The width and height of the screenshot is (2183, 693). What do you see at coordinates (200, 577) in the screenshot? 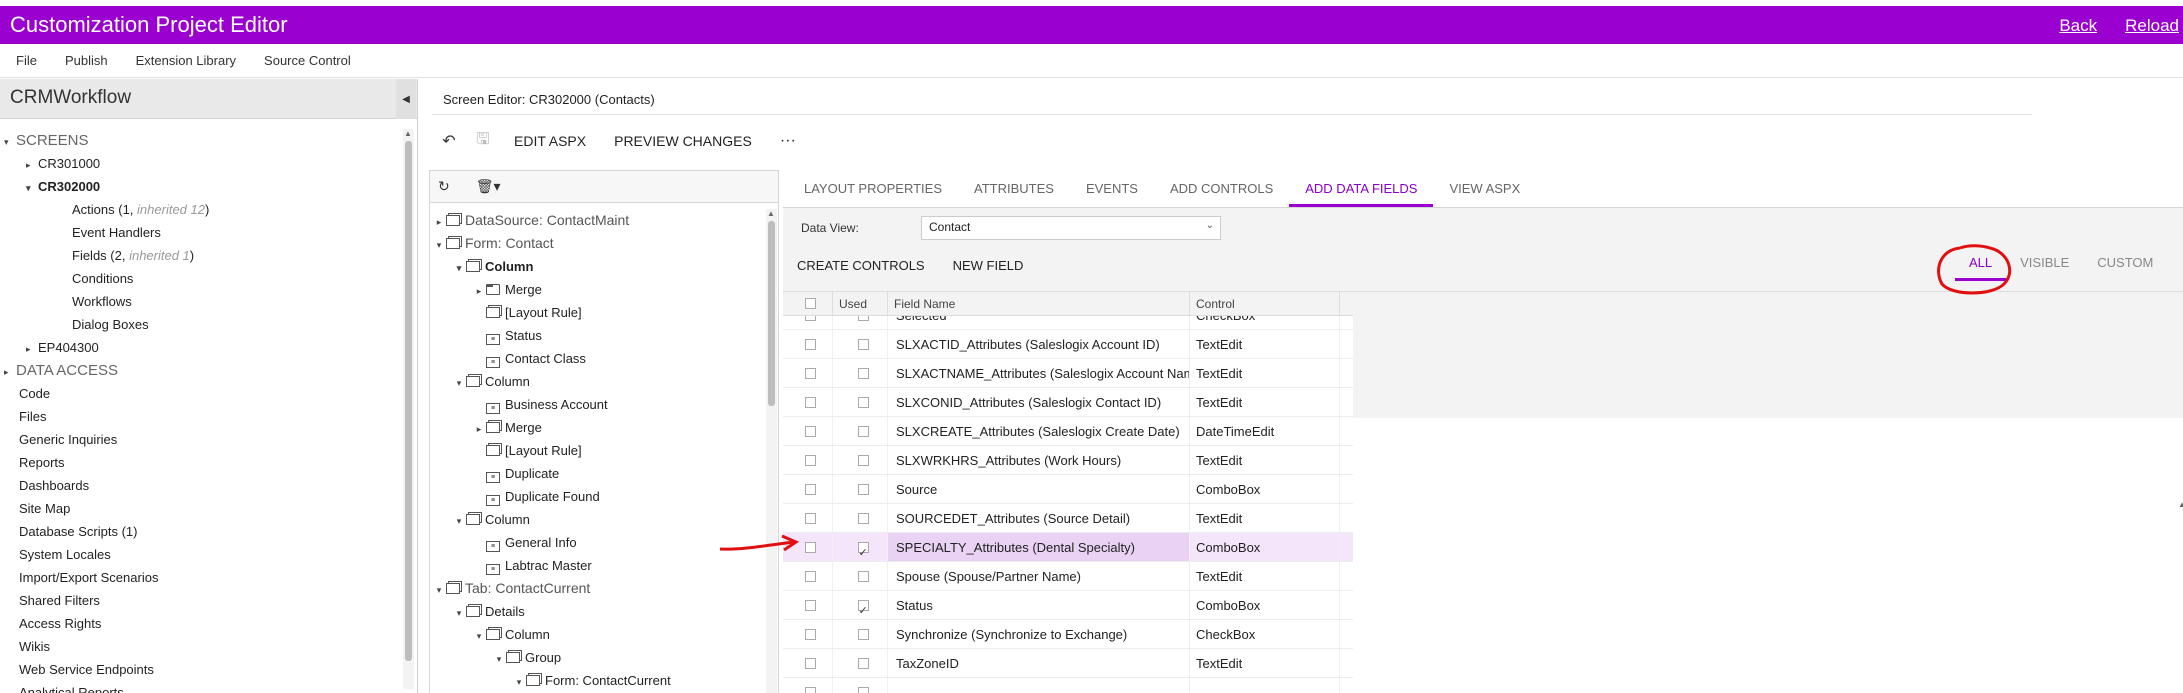
I see `project-tree-item: Import/Export Scenarios` at bounding box center [200, 577].